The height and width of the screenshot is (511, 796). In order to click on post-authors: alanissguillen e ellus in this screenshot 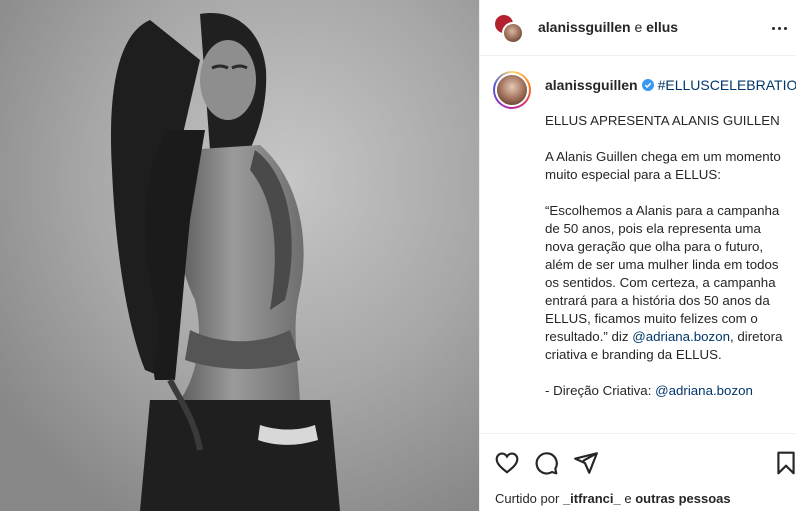, I will do `click(608, 27)`.